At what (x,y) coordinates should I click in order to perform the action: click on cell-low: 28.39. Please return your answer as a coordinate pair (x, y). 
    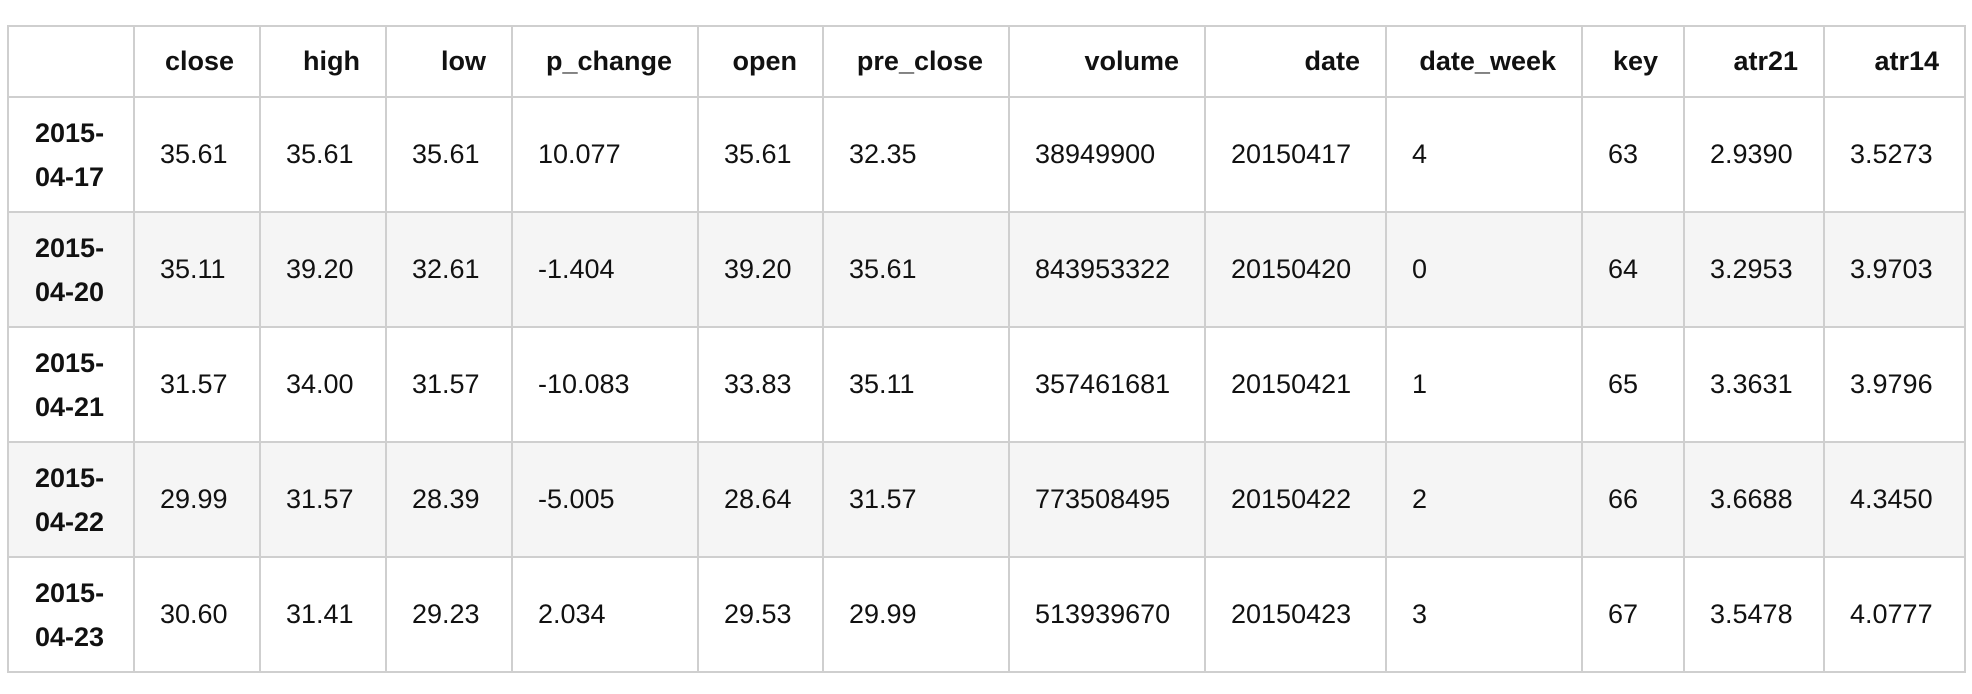
    Looking at the image, I should click on (449, 499).